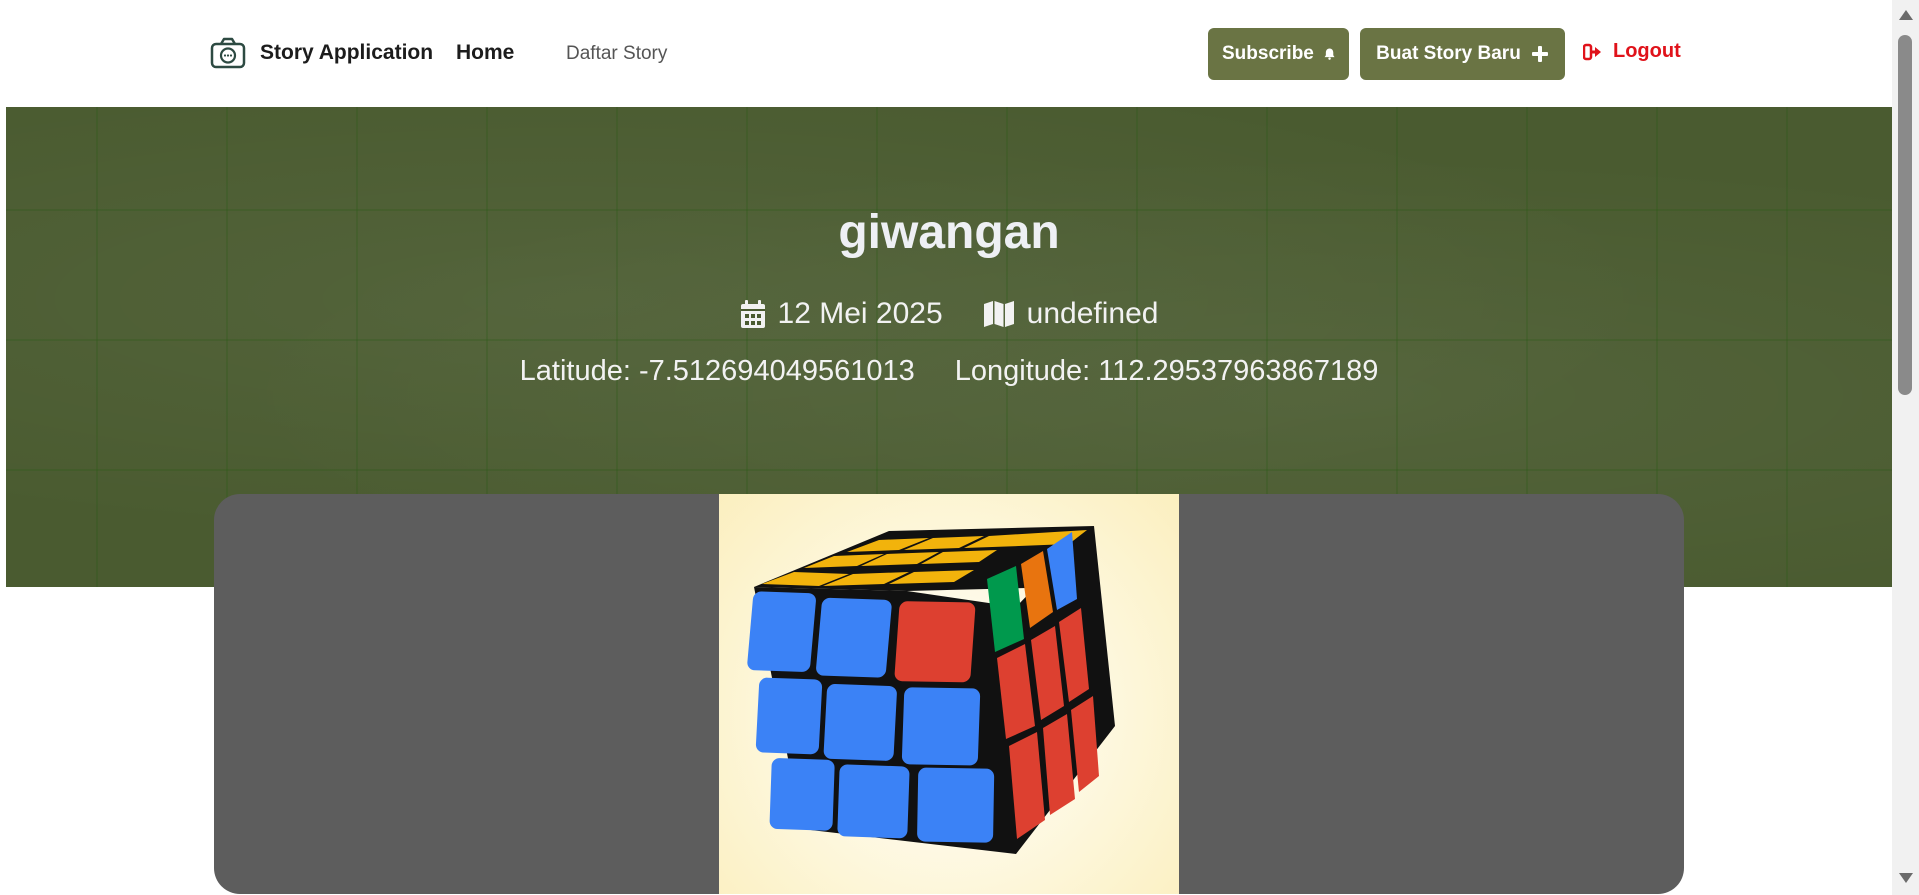  Describe the element at coordinates (485, 53) in the screenshot. I see `nav-home-link: Home` at that location.